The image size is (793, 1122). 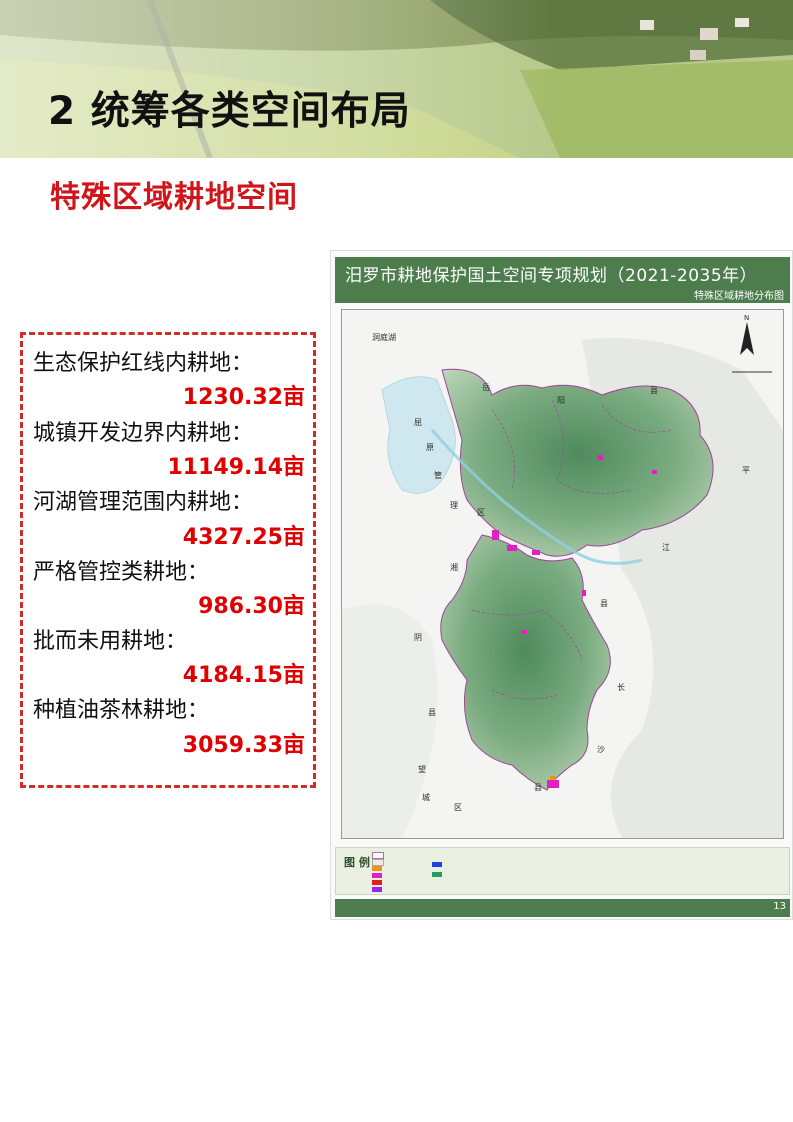 What do you see at coordinates (621, 687) in the screenshot?
I see `label-chang: 长` at bounding box center [621, 687].